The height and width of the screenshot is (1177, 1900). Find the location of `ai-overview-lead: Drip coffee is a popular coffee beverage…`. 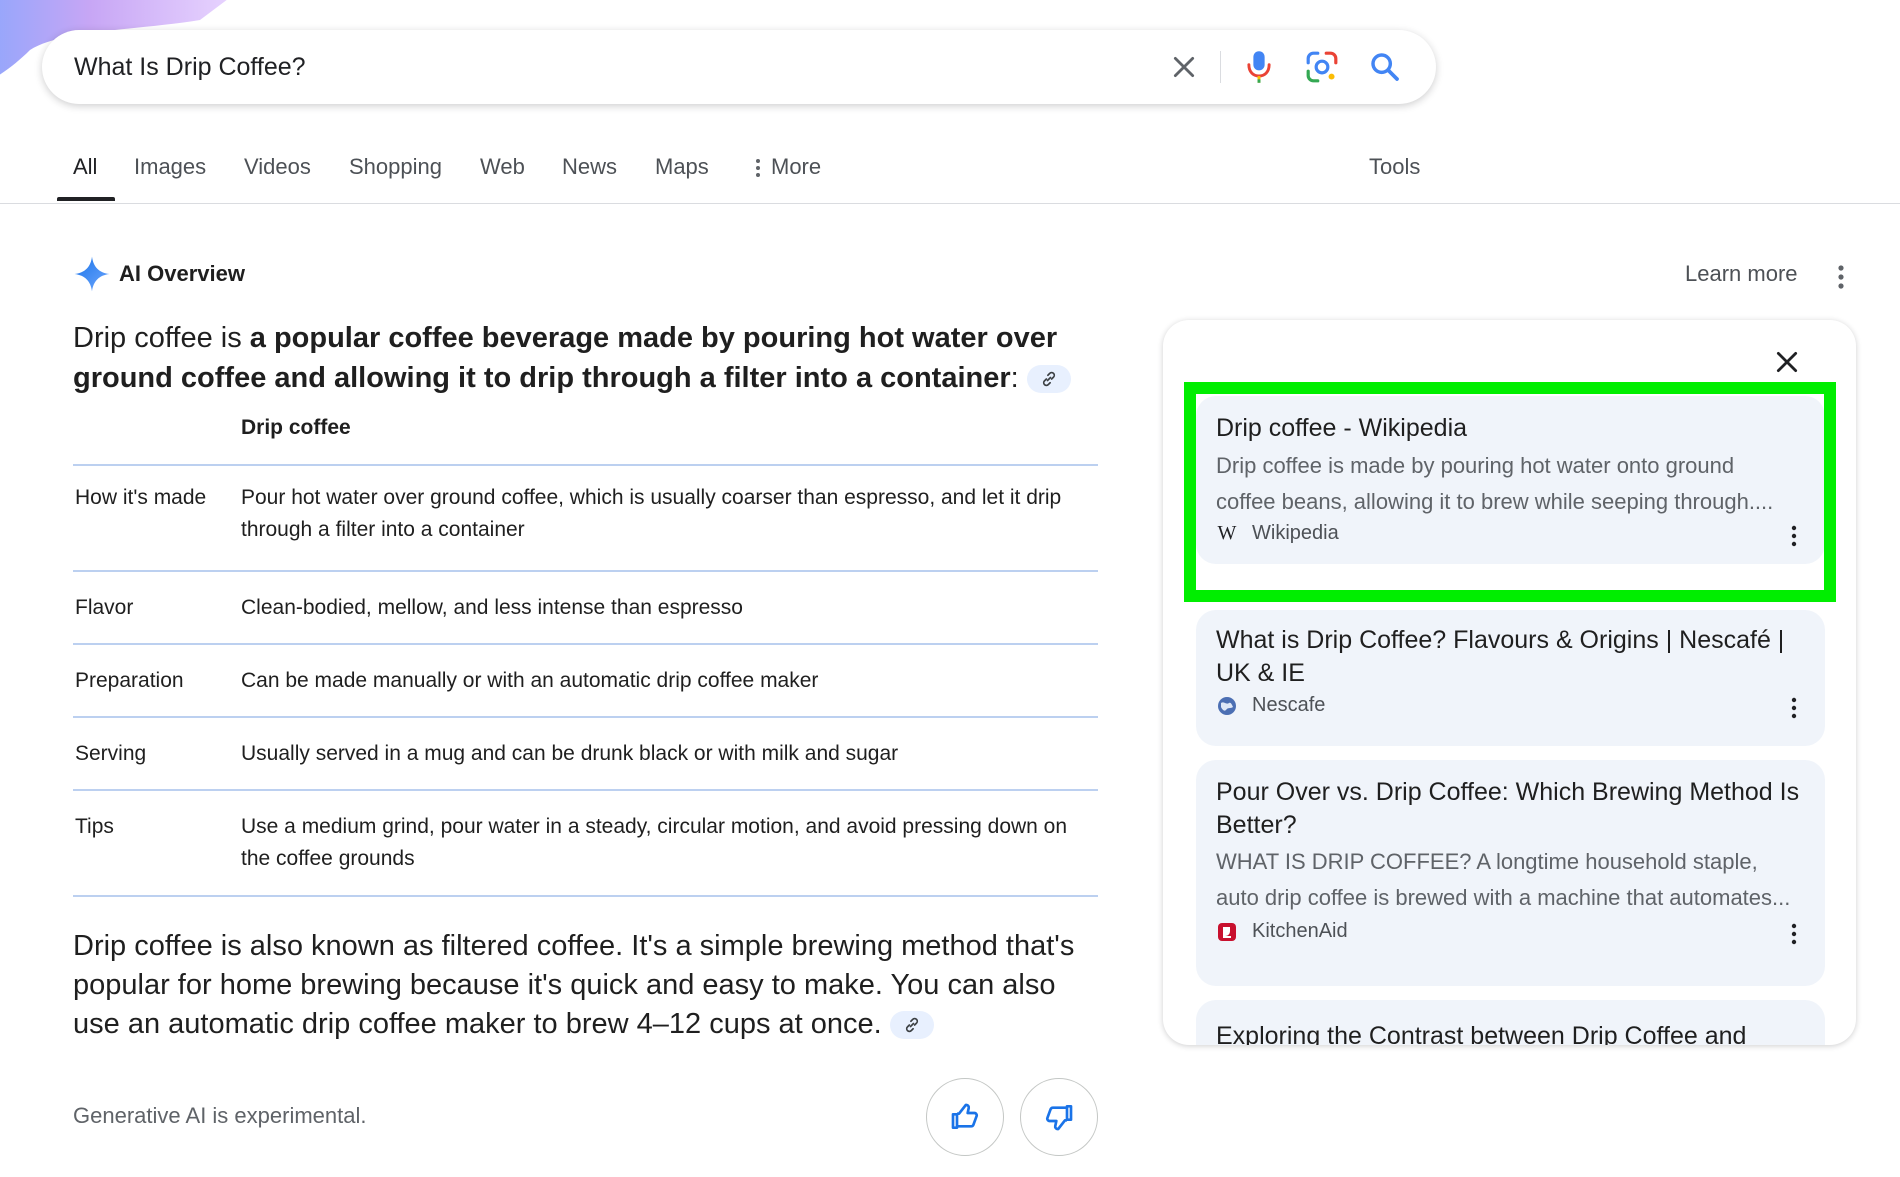

ai-overview-lead: Drip coffee is a popular coffee beverage… is located at coordinates (578, 358).